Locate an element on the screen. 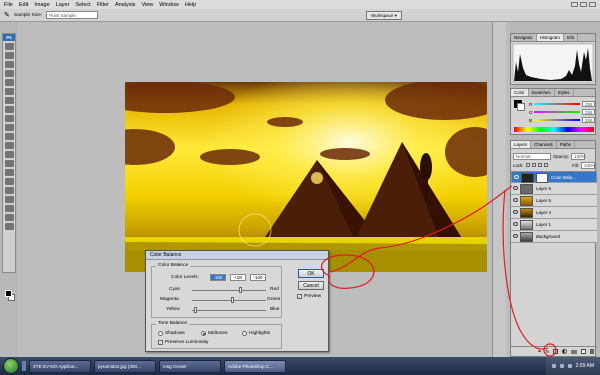  annotation-loop is located at coordinates (347, 271).